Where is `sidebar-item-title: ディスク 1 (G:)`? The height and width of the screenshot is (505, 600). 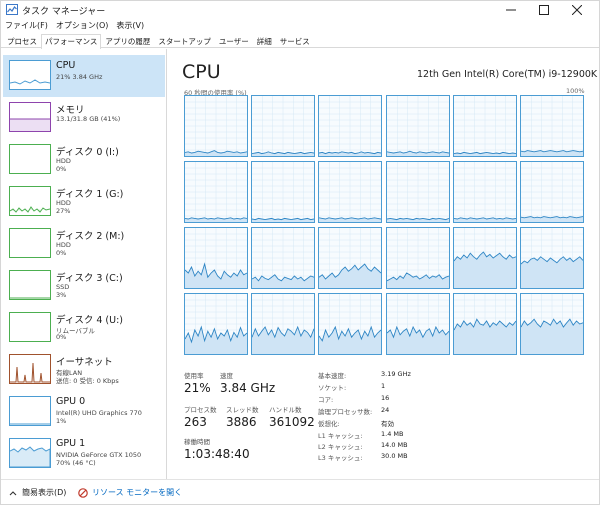
sidebar-item-title: ディスク 1 (G:) is located at coordinates (90, 194).